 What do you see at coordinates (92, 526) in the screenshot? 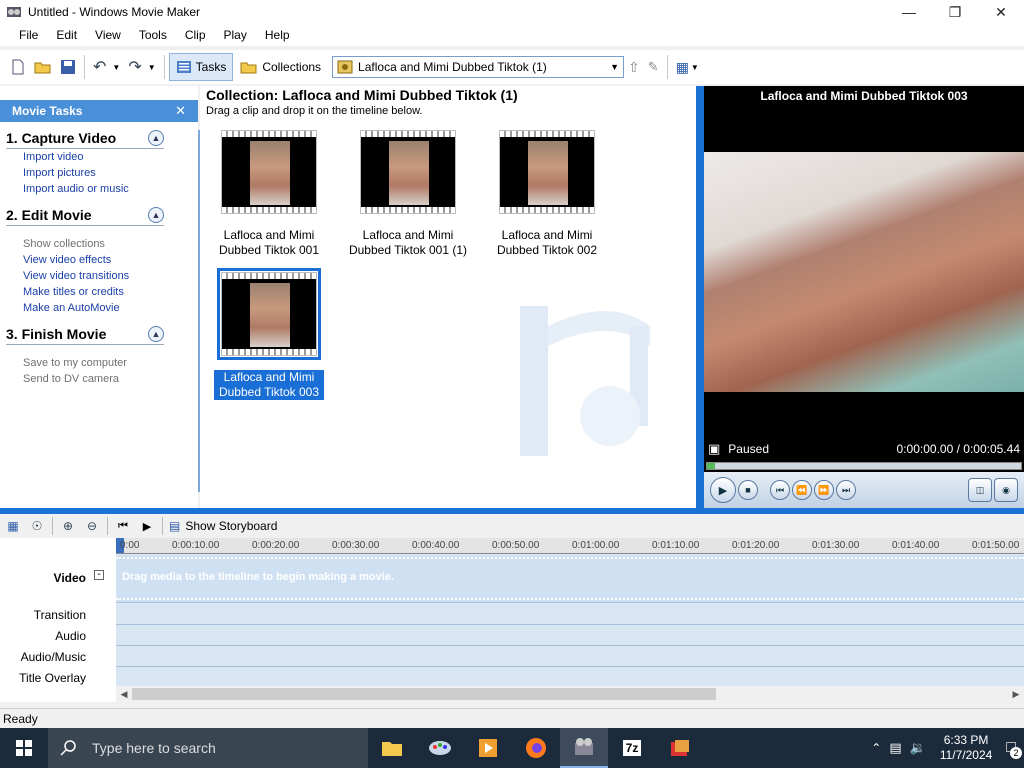
I see `zoom-out-button: ⊖` at bounding box center [92, 526].